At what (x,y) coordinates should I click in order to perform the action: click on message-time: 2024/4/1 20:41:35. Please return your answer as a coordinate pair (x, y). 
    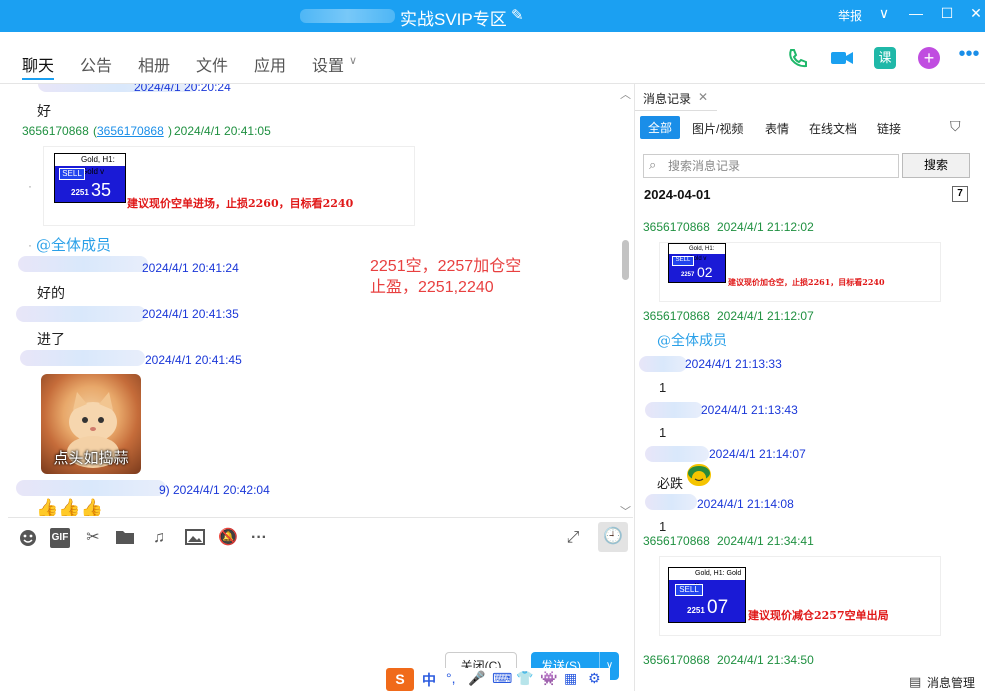
    Looking at the image, I should click on (190, 314).